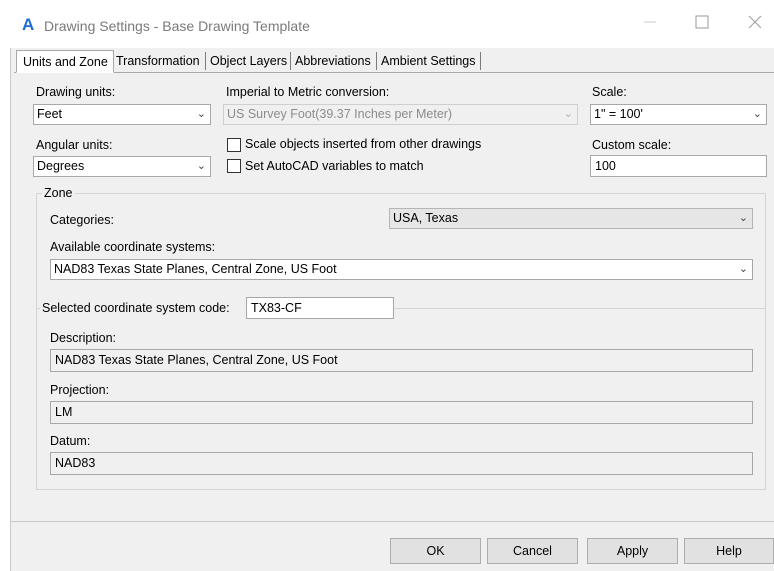 Image resolution: width=774 pixels, height=571 pixels. Describe the element at coordinates (234, 166) in the screenshot. I see `set-autocad-checkbox` at that location.